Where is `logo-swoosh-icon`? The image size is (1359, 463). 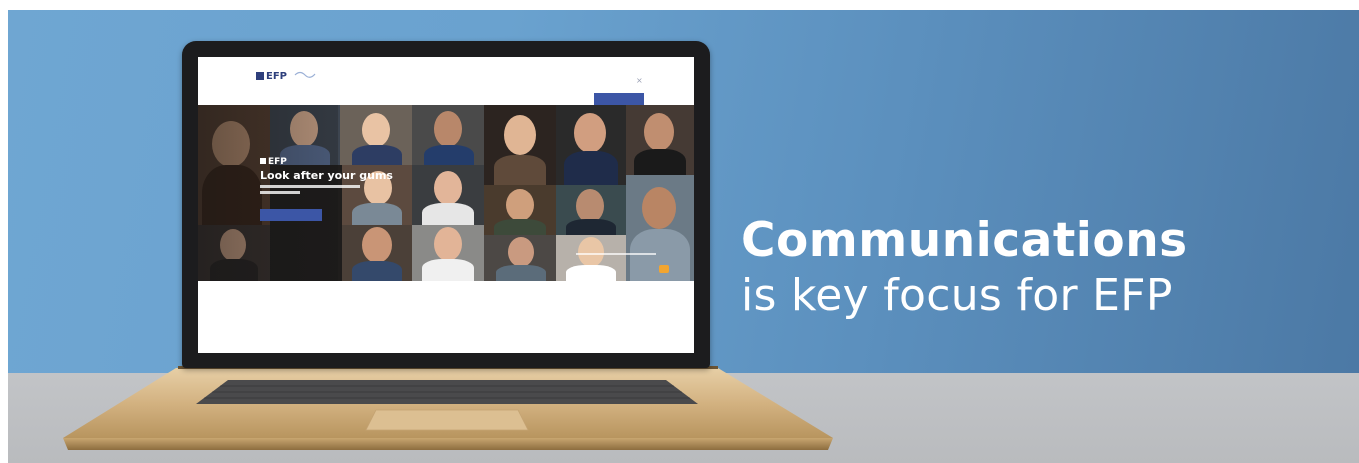 logo-swoosh-icon is located at coordinates (305, 74).